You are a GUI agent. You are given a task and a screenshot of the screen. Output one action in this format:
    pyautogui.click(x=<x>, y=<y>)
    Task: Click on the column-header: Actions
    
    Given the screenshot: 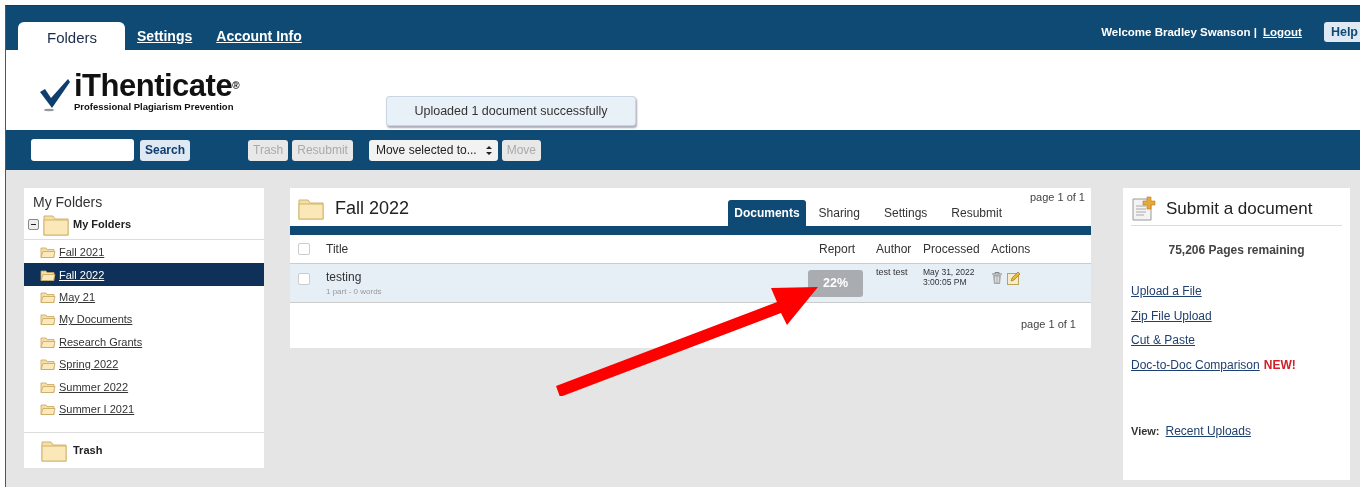 What is the action you would take?
    pyautogui.click(x=1011, y=249)
    